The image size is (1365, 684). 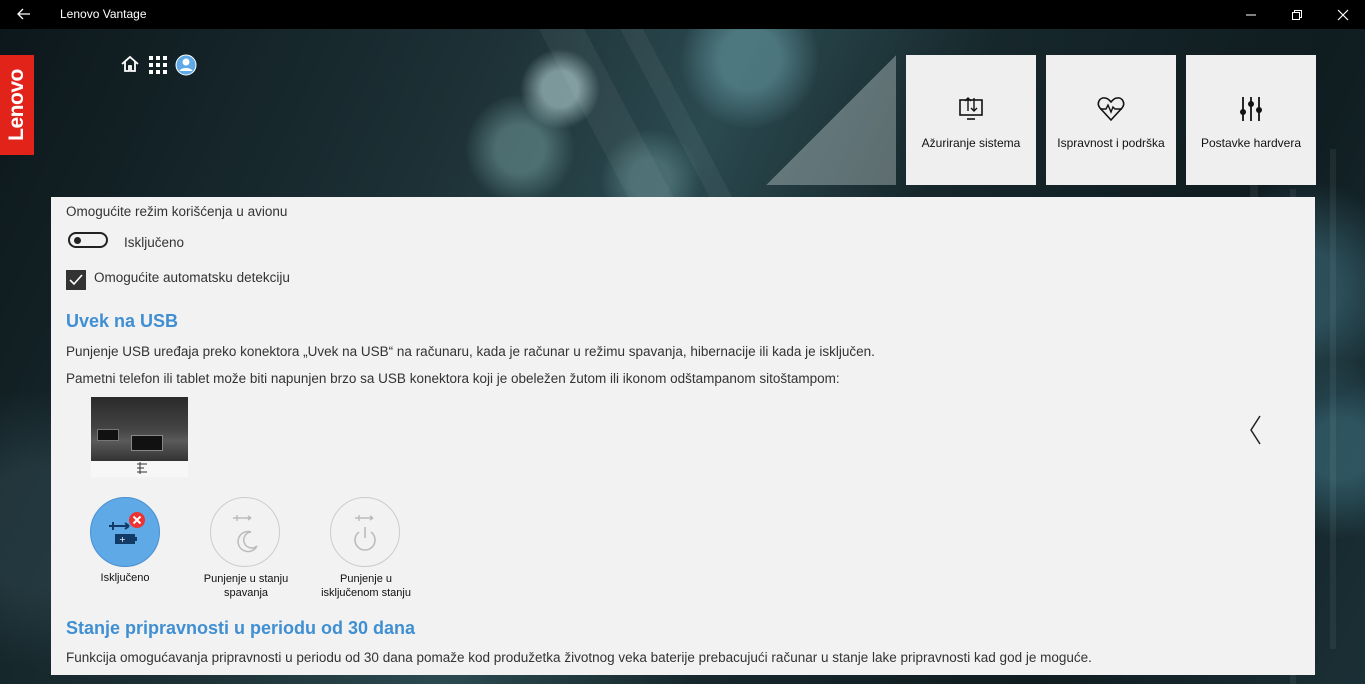 I want to click on tile-system-update: Ažuriranje sistema, so click(x=971, y=120).